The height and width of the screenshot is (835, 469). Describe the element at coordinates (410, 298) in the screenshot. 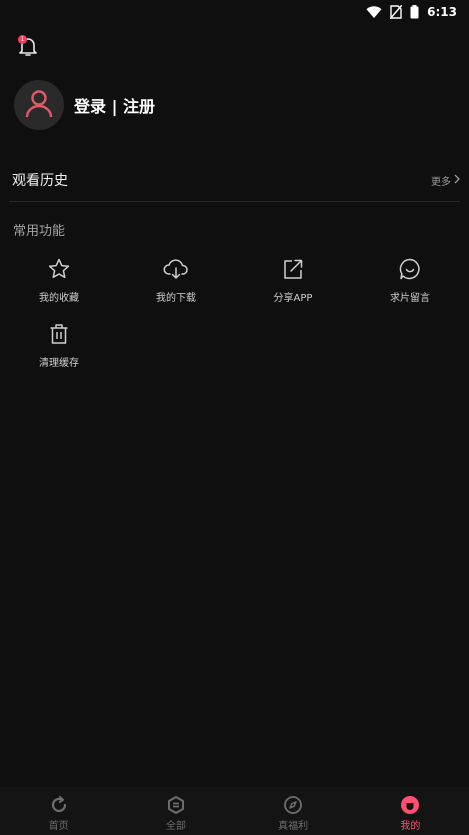

I see `request-message-label: 求片留言` at that location.